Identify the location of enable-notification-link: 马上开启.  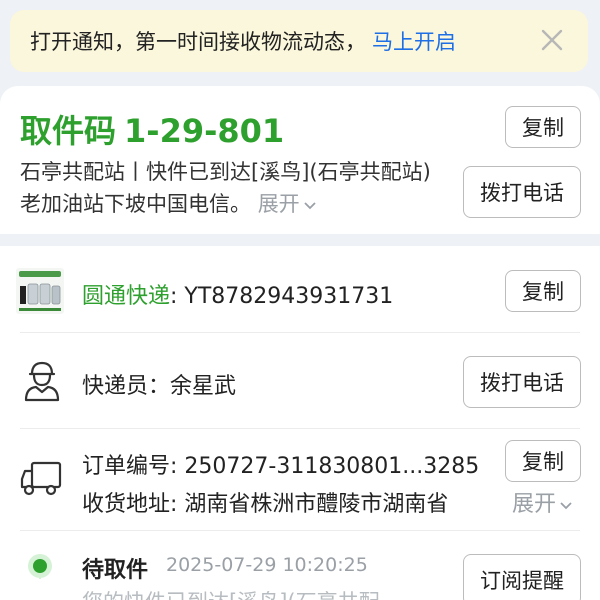
(414, 41).